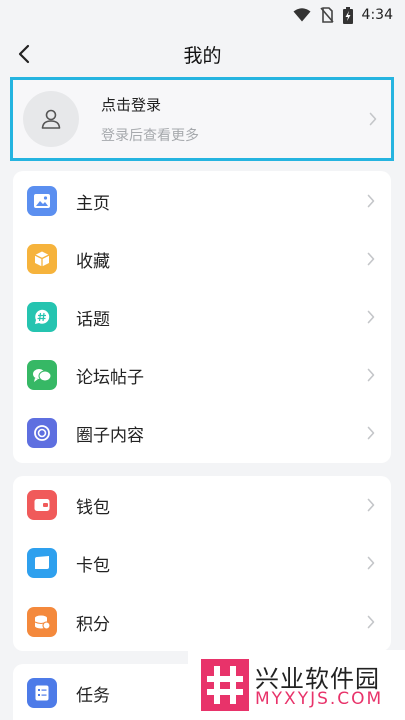 The height and width of the screenshot is (720, 405). What do you see at coordinates (202, 505) in the screenshot?
I see `menu-item-wallet: 钱包` at bounding box center [202, 505].